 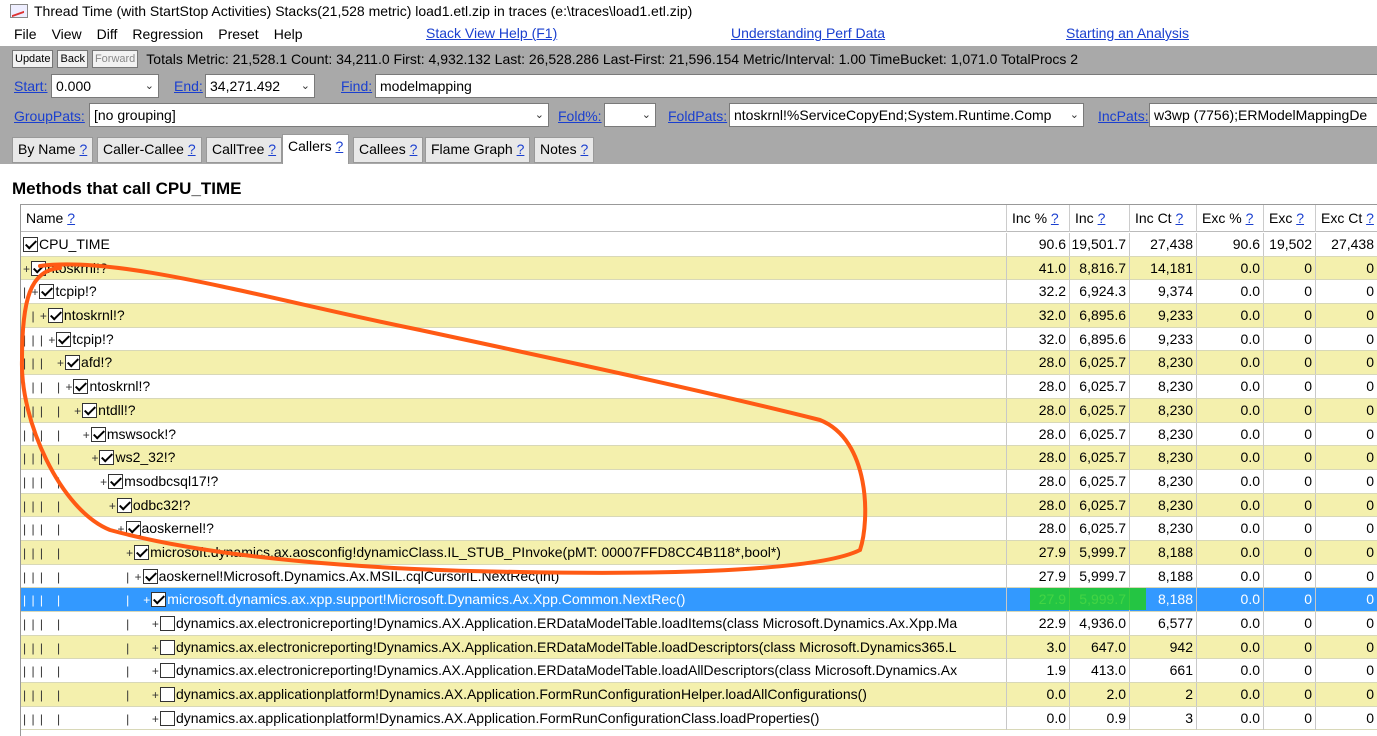 What do you see at coordinates (478, 150) in the screenshot?
I see `tab-flame-graph: Flame Graph ?` at bounding box center [478, 150].